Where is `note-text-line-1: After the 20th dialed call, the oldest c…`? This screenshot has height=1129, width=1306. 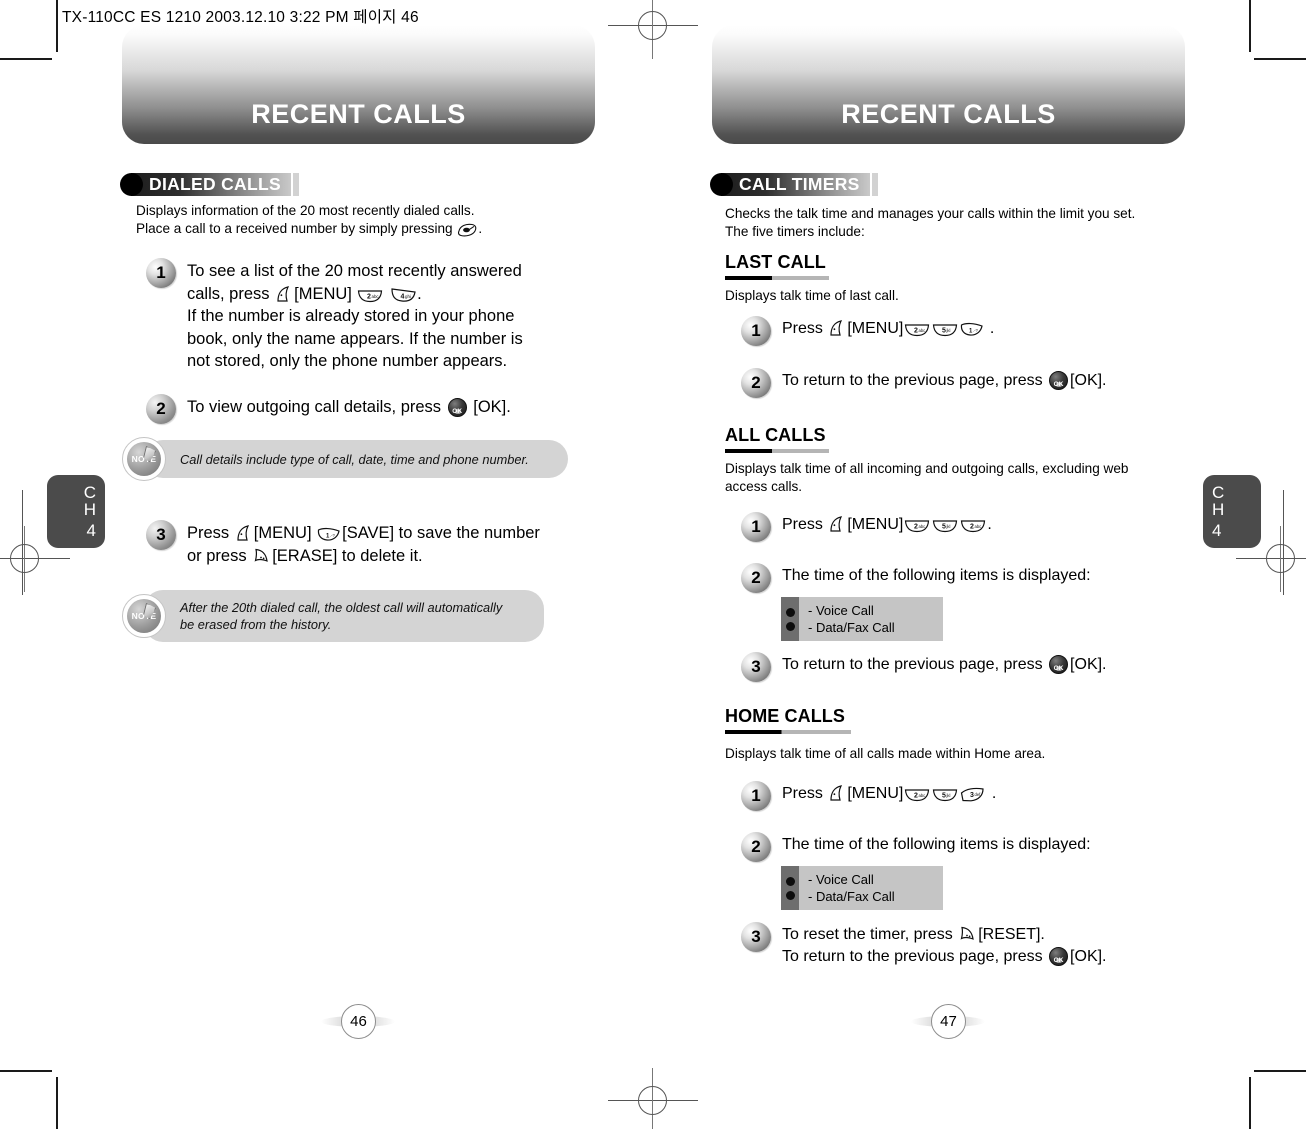 note-text-line-1: After the 20th dialed call, the oldest c… is located at coordinates (341, 607).